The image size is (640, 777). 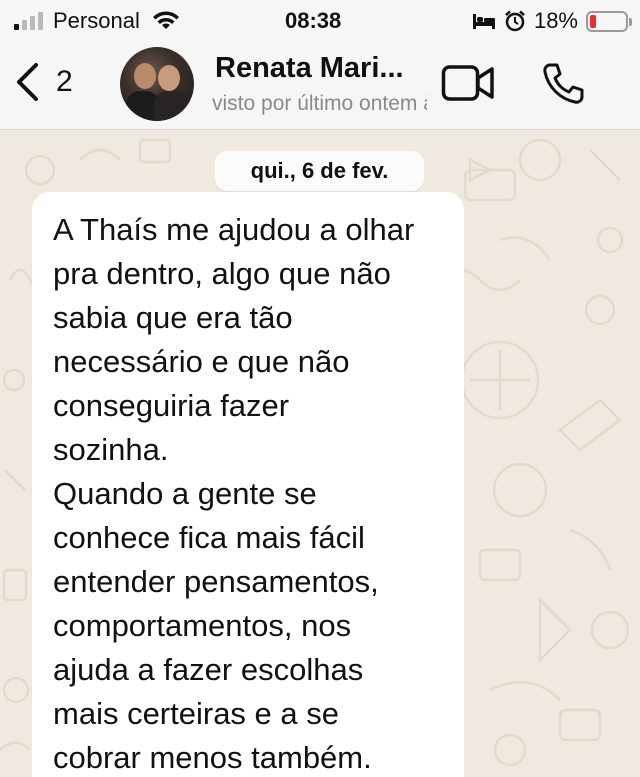 I want to click on date-separator: qui., 6 de fev., so click(x=319, y=171).